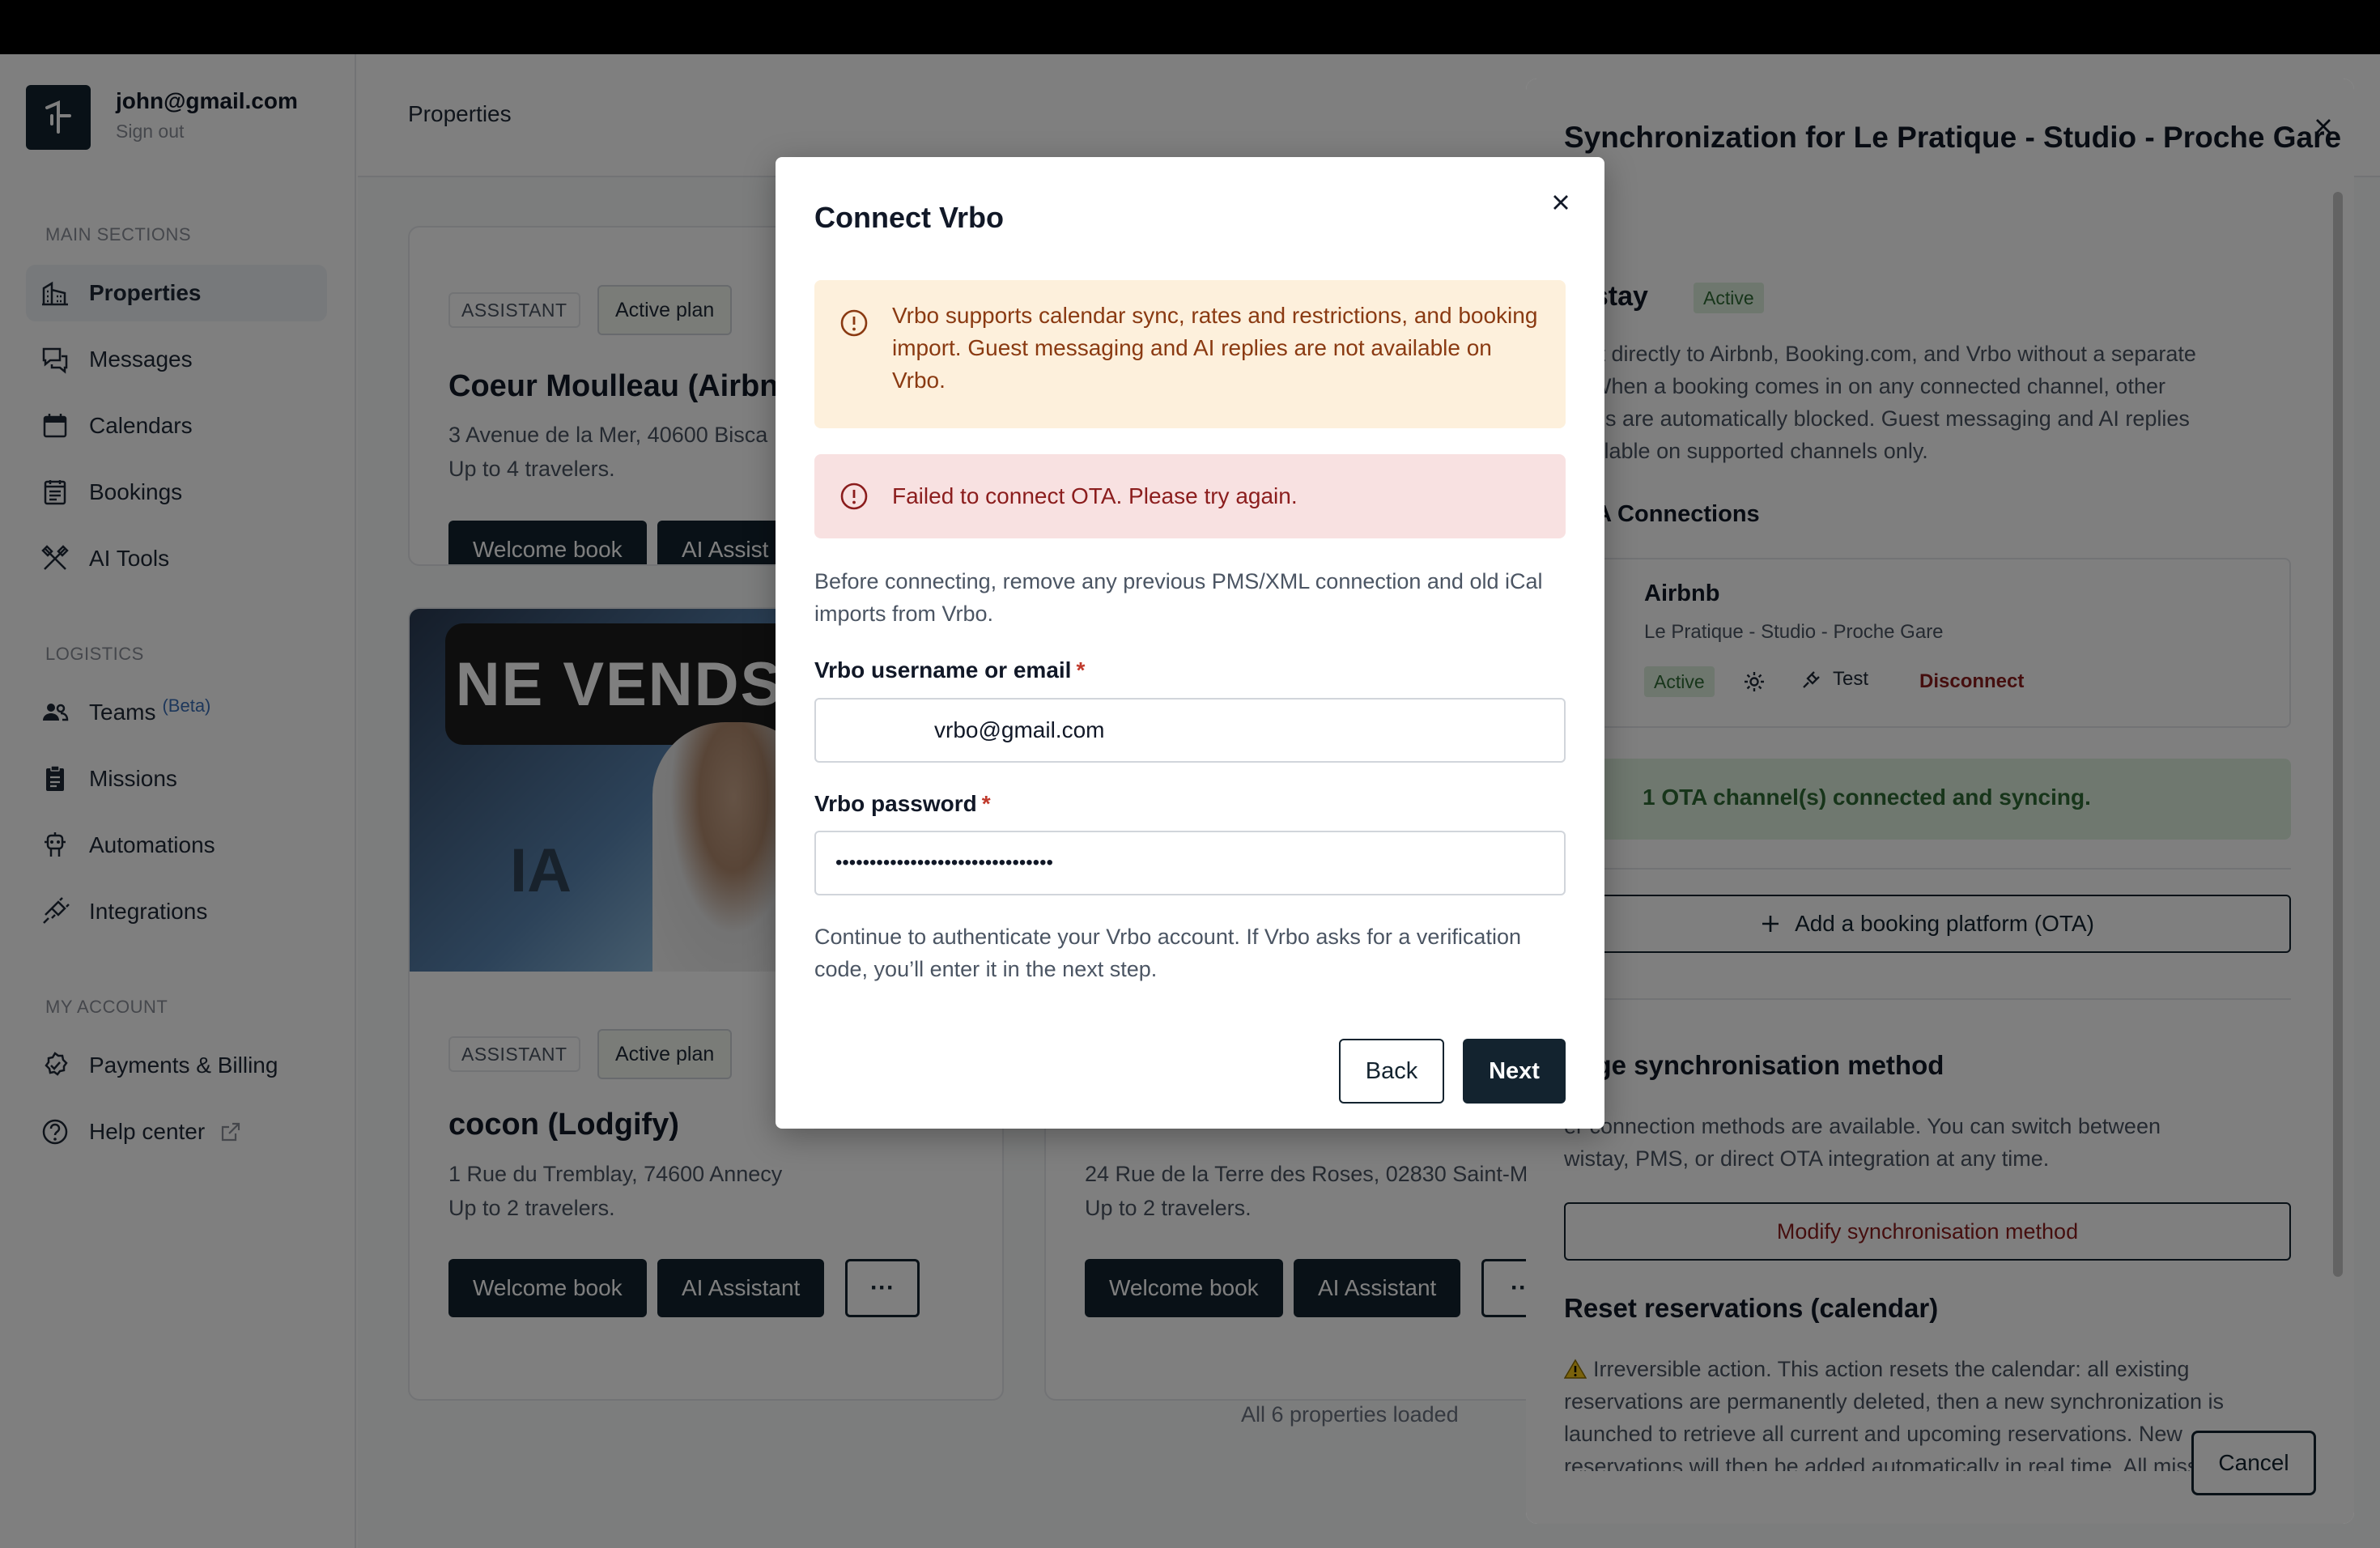  Describe the element at coordinates (1561, 202) in the screenshot. I see `close-icon` at that location.